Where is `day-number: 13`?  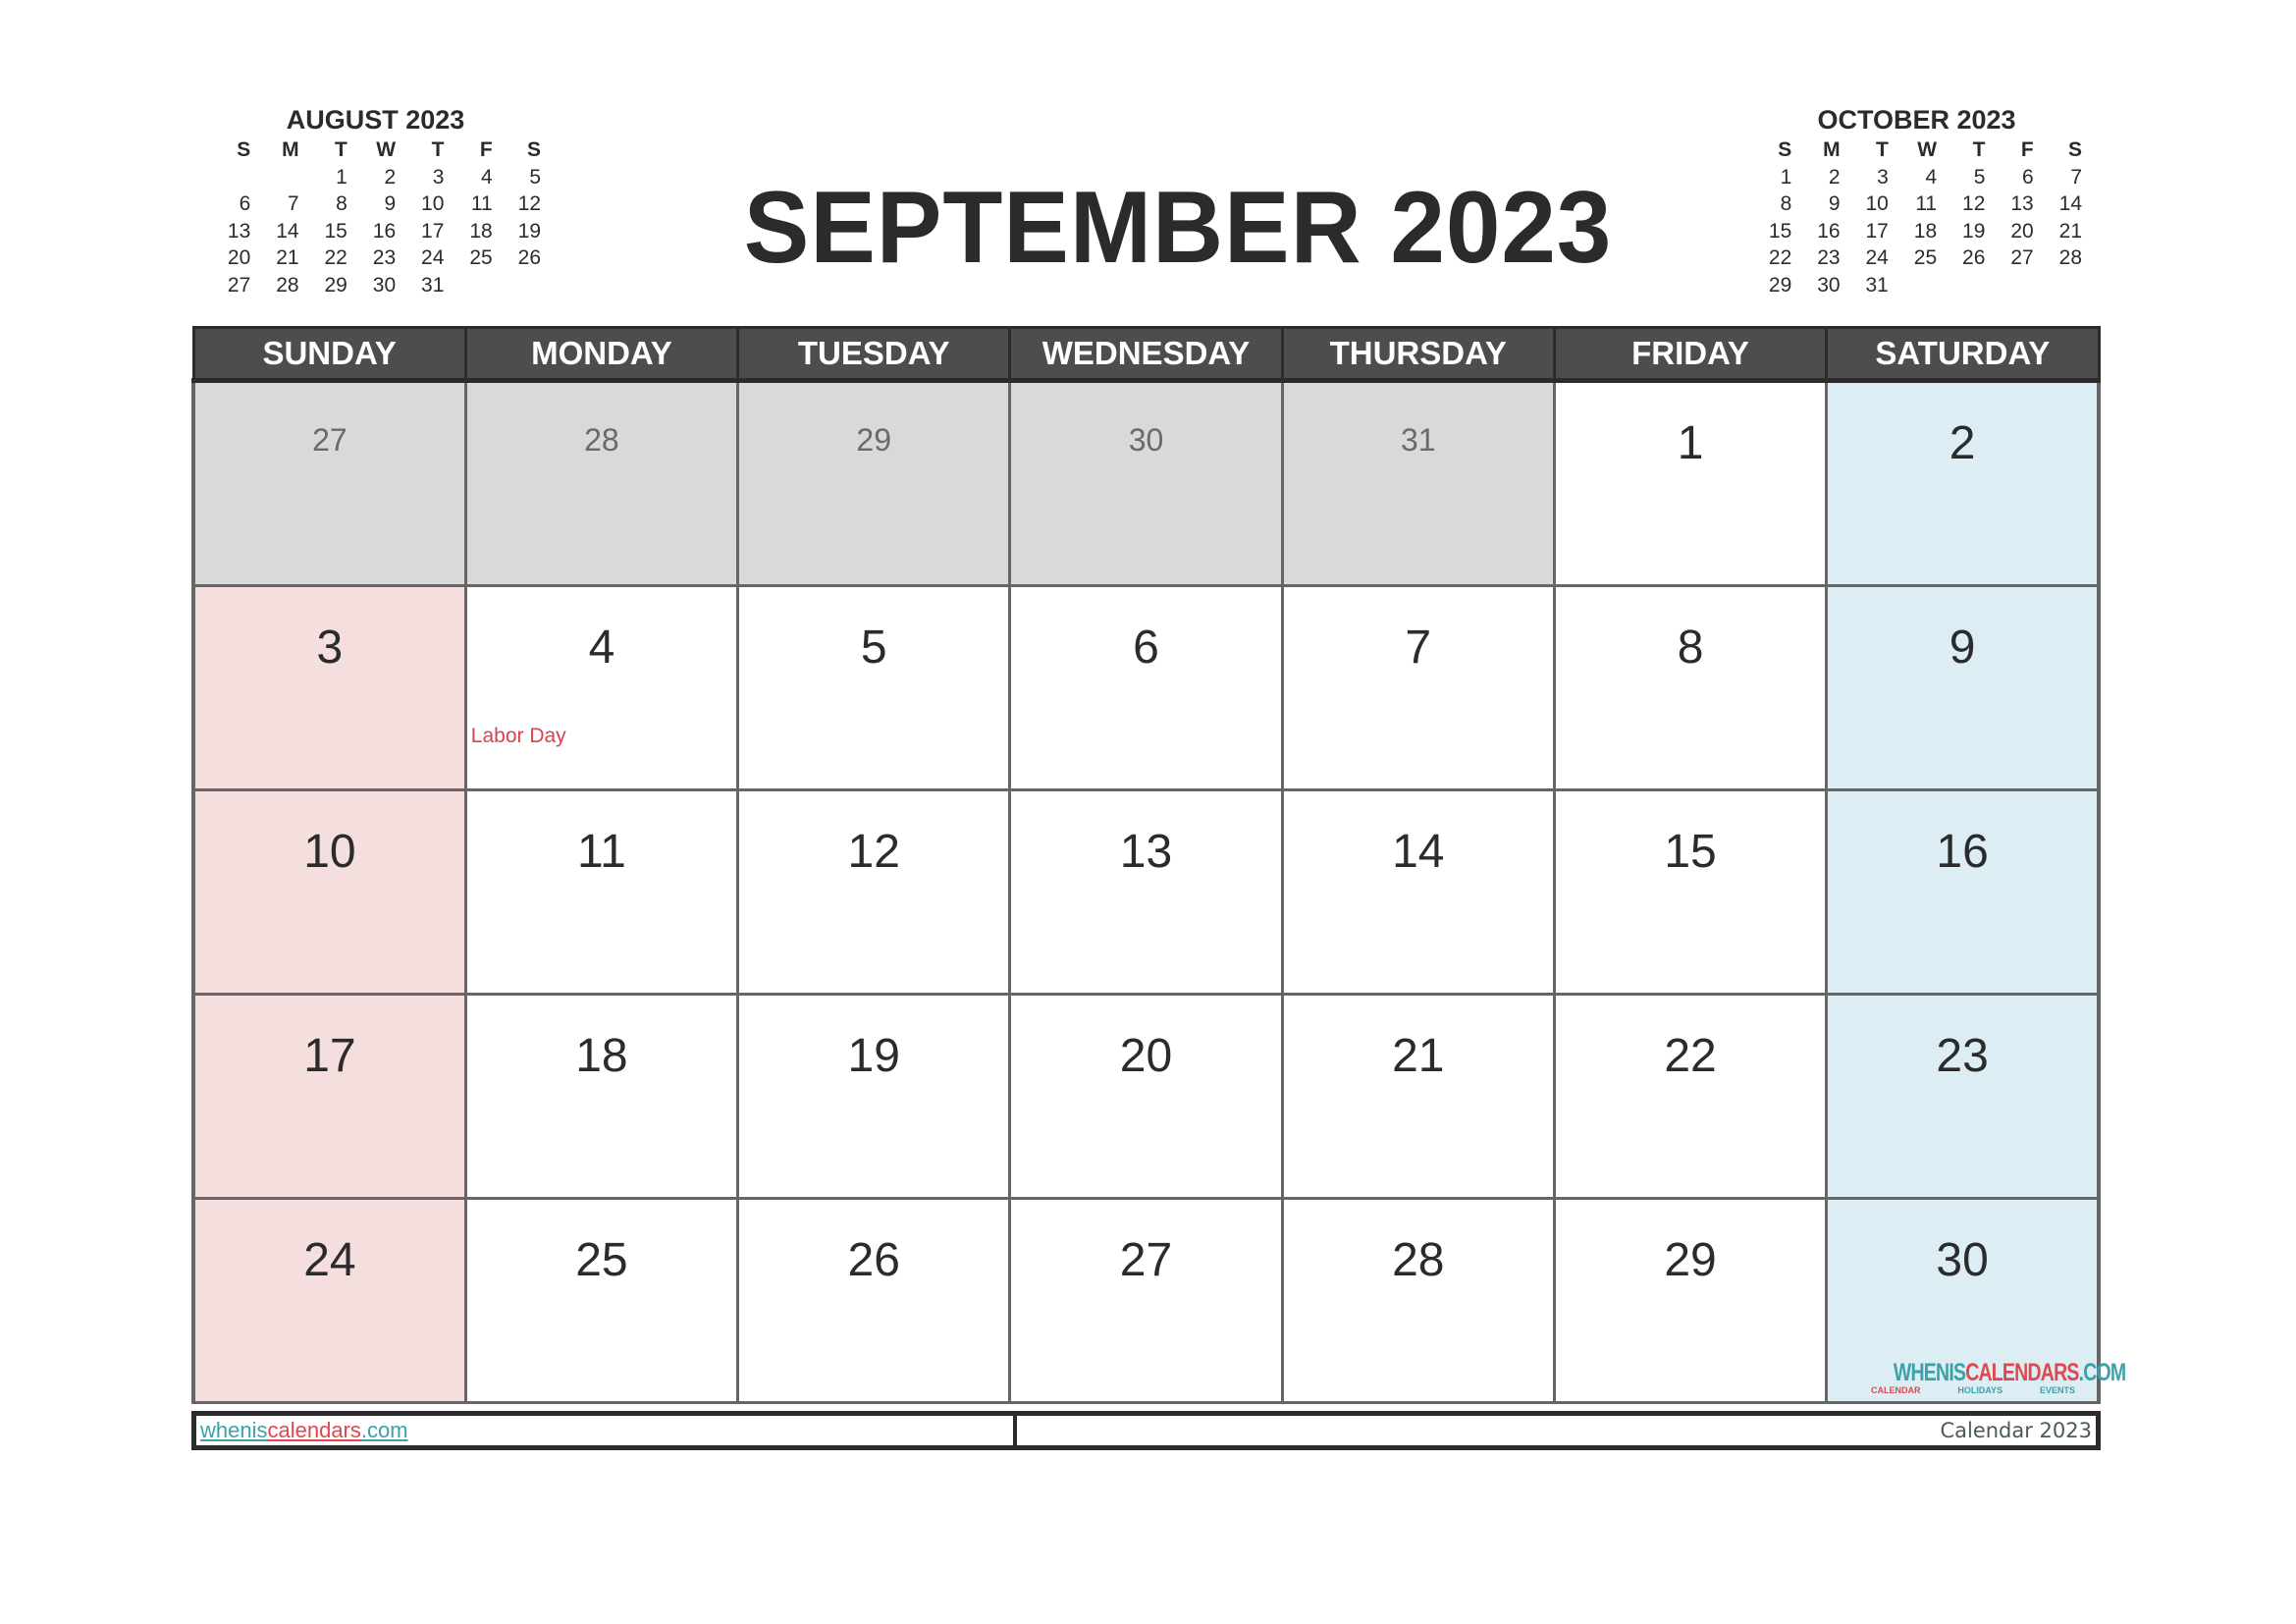
day-number: 13 is located at coordinates (1146, 852).